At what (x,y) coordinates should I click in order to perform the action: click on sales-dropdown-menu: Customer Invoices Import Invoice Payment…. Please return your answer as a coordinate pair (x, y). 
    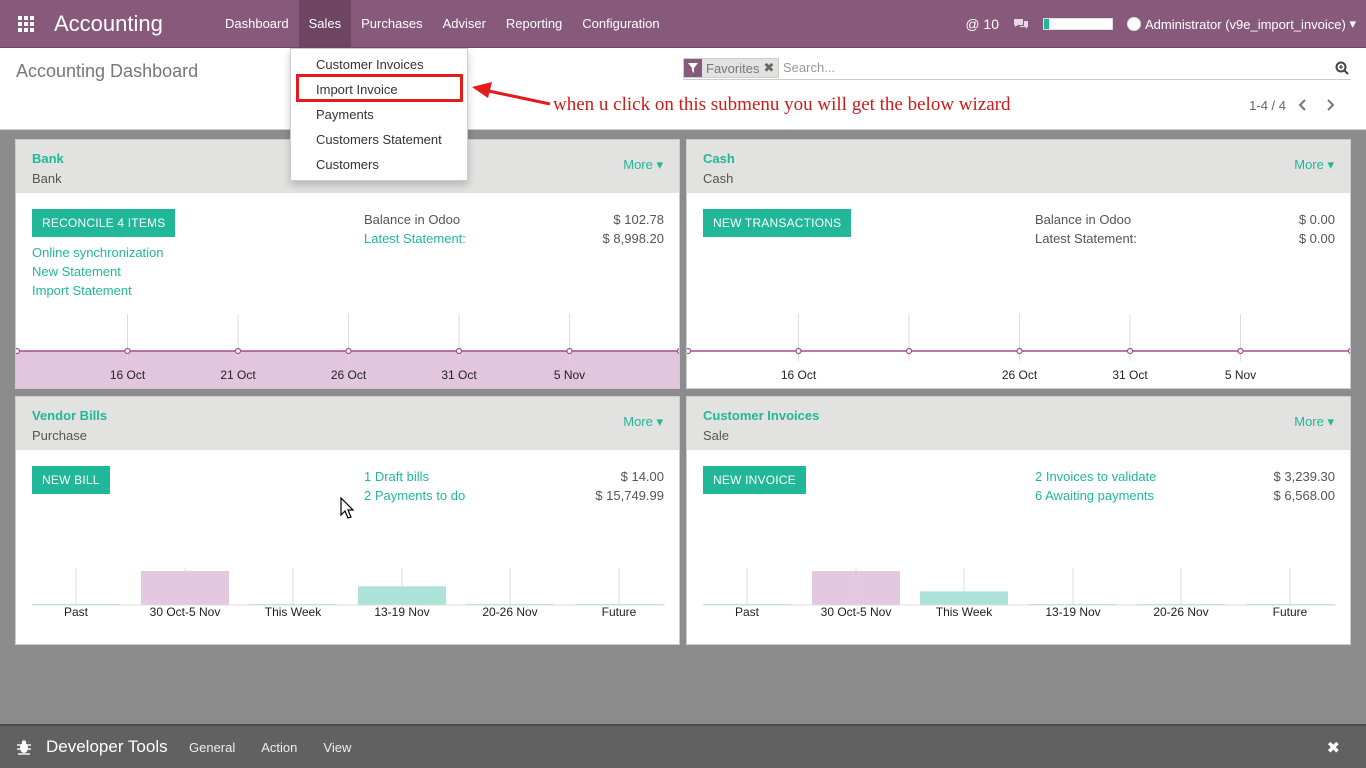
    Looking at the image, I should click on (379, 114).